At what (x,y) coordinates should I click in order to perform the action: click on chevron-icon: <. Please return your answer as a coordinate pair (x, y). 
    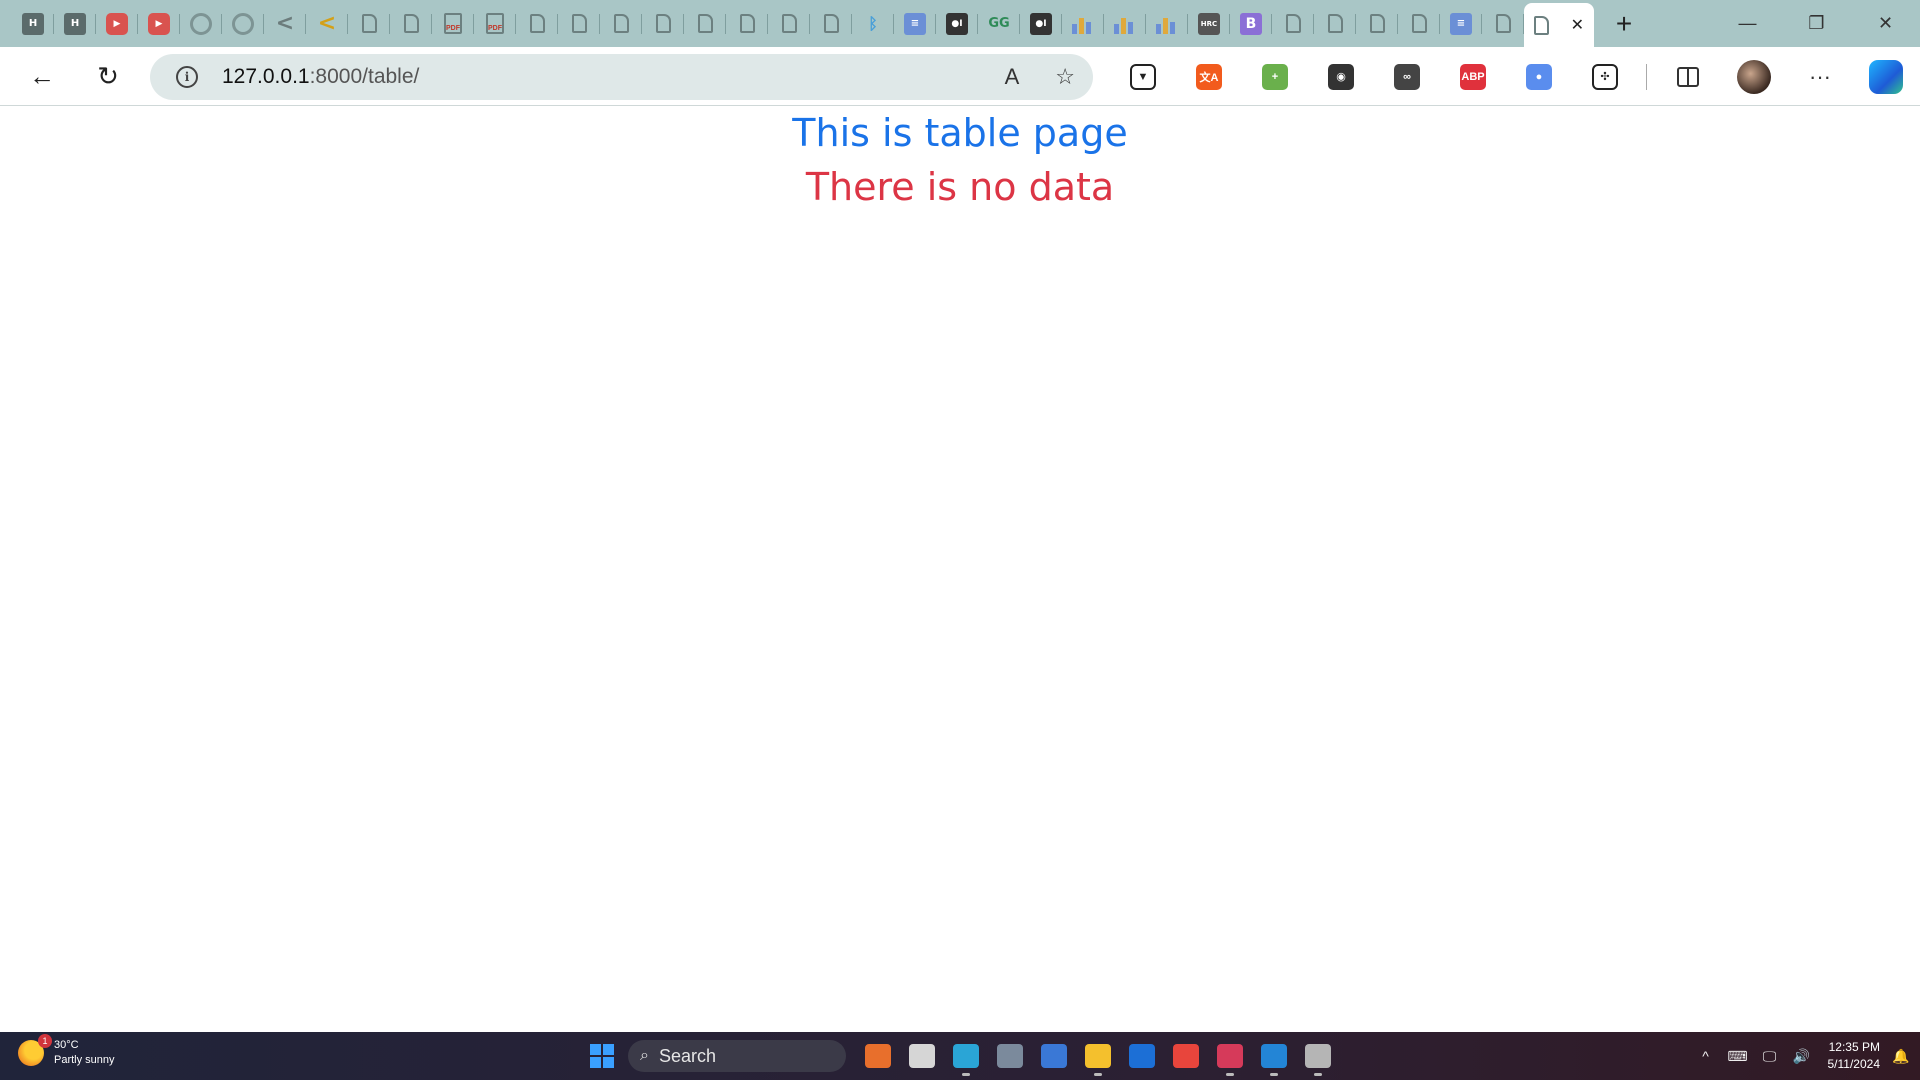
    Looking at the image, I should click on (327, 23).